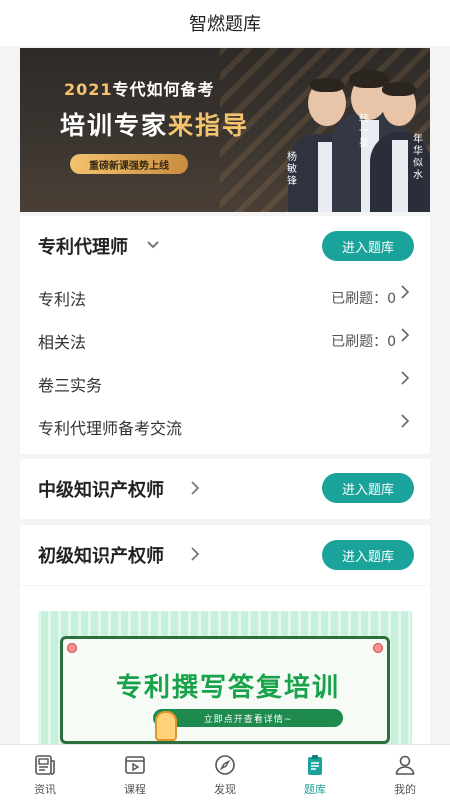  What do you see at coordinates (135, 765) in the screenshot?
I see `course-icon` at bounding box center [135, 765].